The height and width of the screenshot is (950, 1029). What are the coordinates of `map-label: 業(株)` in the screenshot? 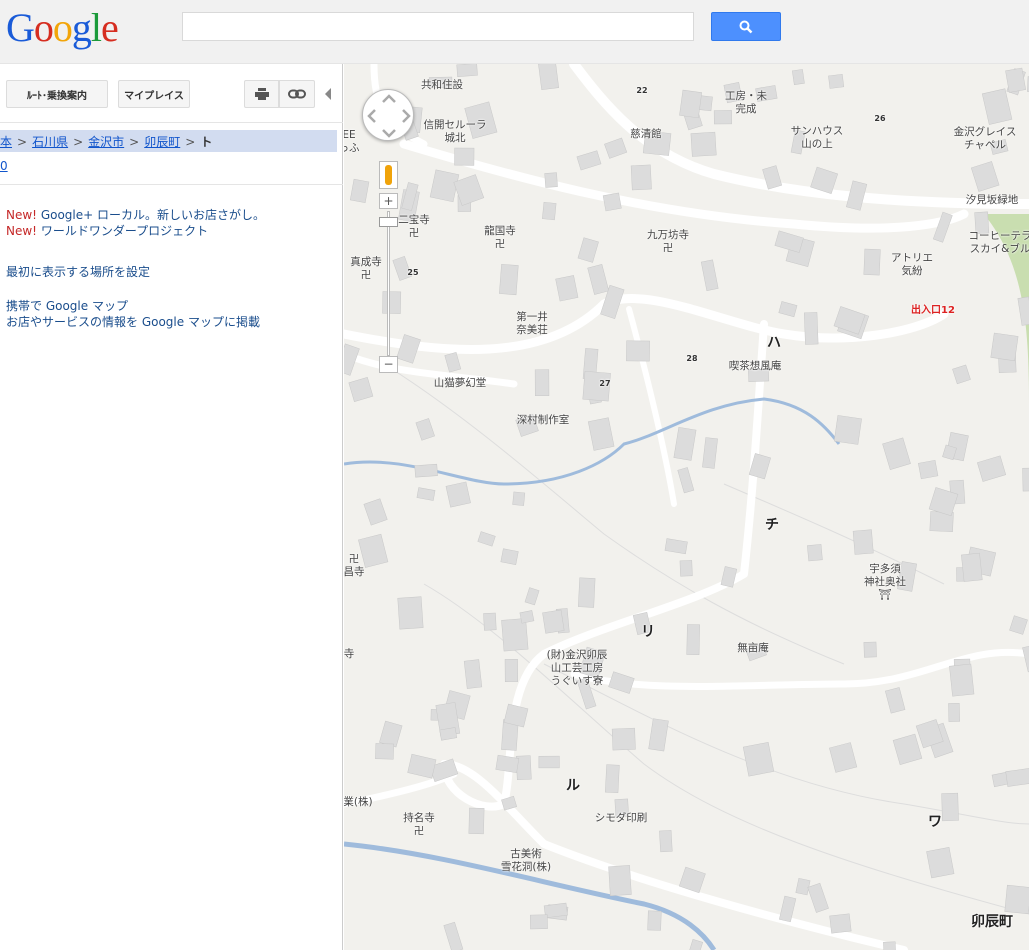 It's located at (358, 802).